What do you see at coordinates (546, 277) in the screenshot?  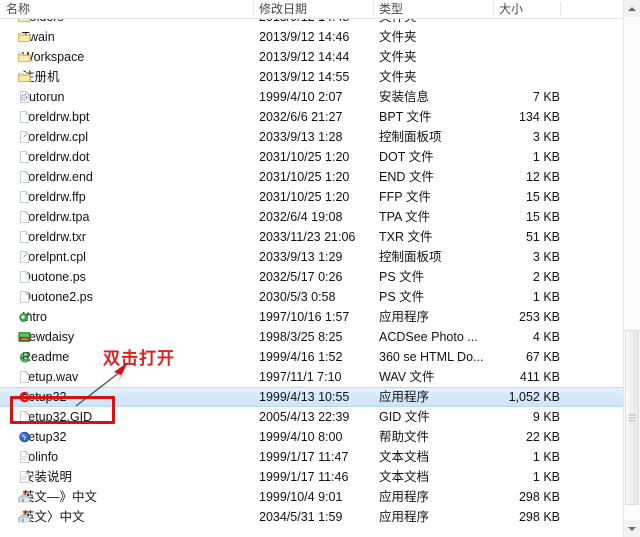 I see `file-size-cell: 2 KB` at bounding box center [546, 277].